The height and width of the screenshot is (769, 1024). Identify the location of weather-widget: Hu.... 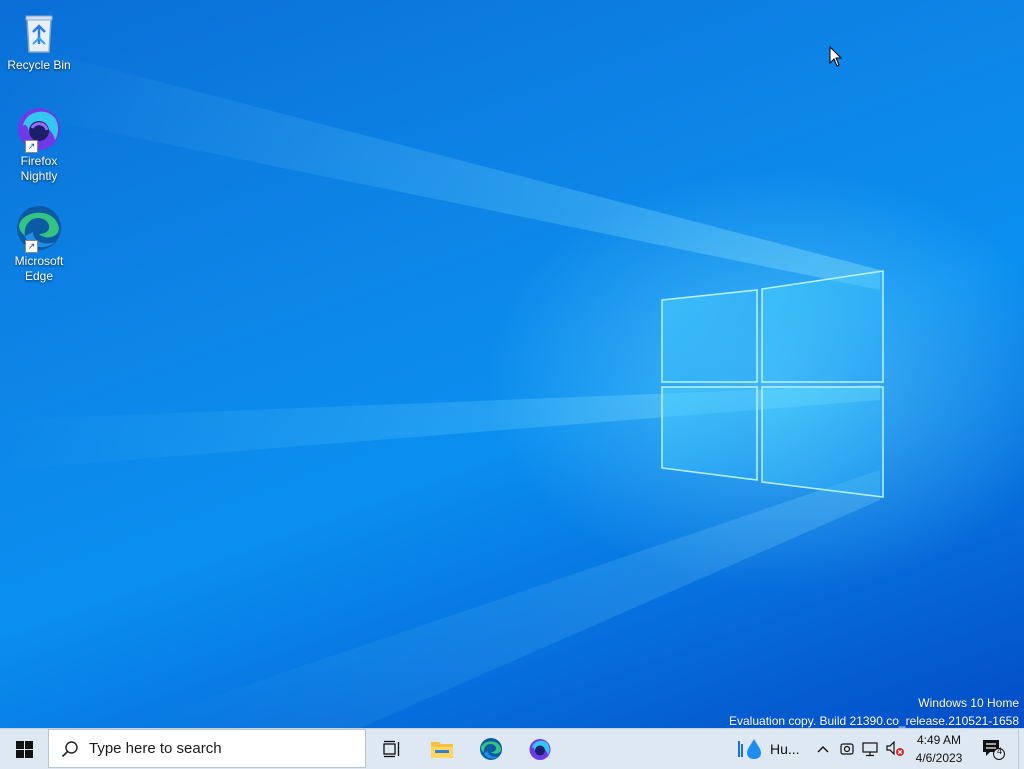
(771, 749).